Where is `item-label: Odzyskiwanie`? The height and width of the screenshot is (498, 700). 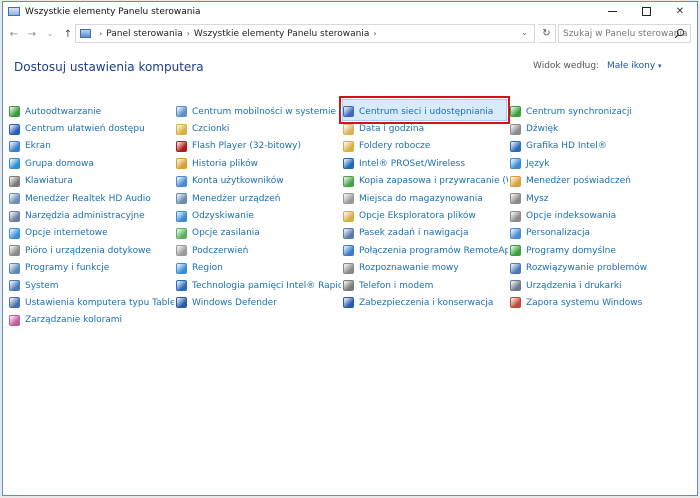 item-label: Odzyskiwanie is located at coordinates (223, 216).